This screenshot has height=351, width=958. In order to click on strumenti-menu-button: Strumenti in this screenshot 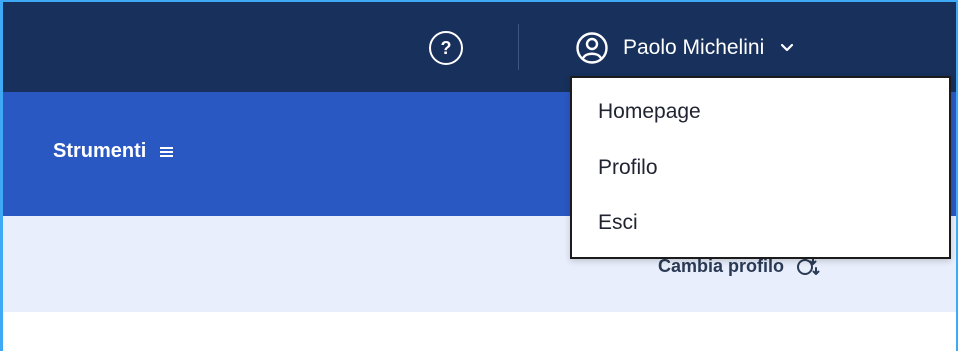, I will do `click(113, 151)`.